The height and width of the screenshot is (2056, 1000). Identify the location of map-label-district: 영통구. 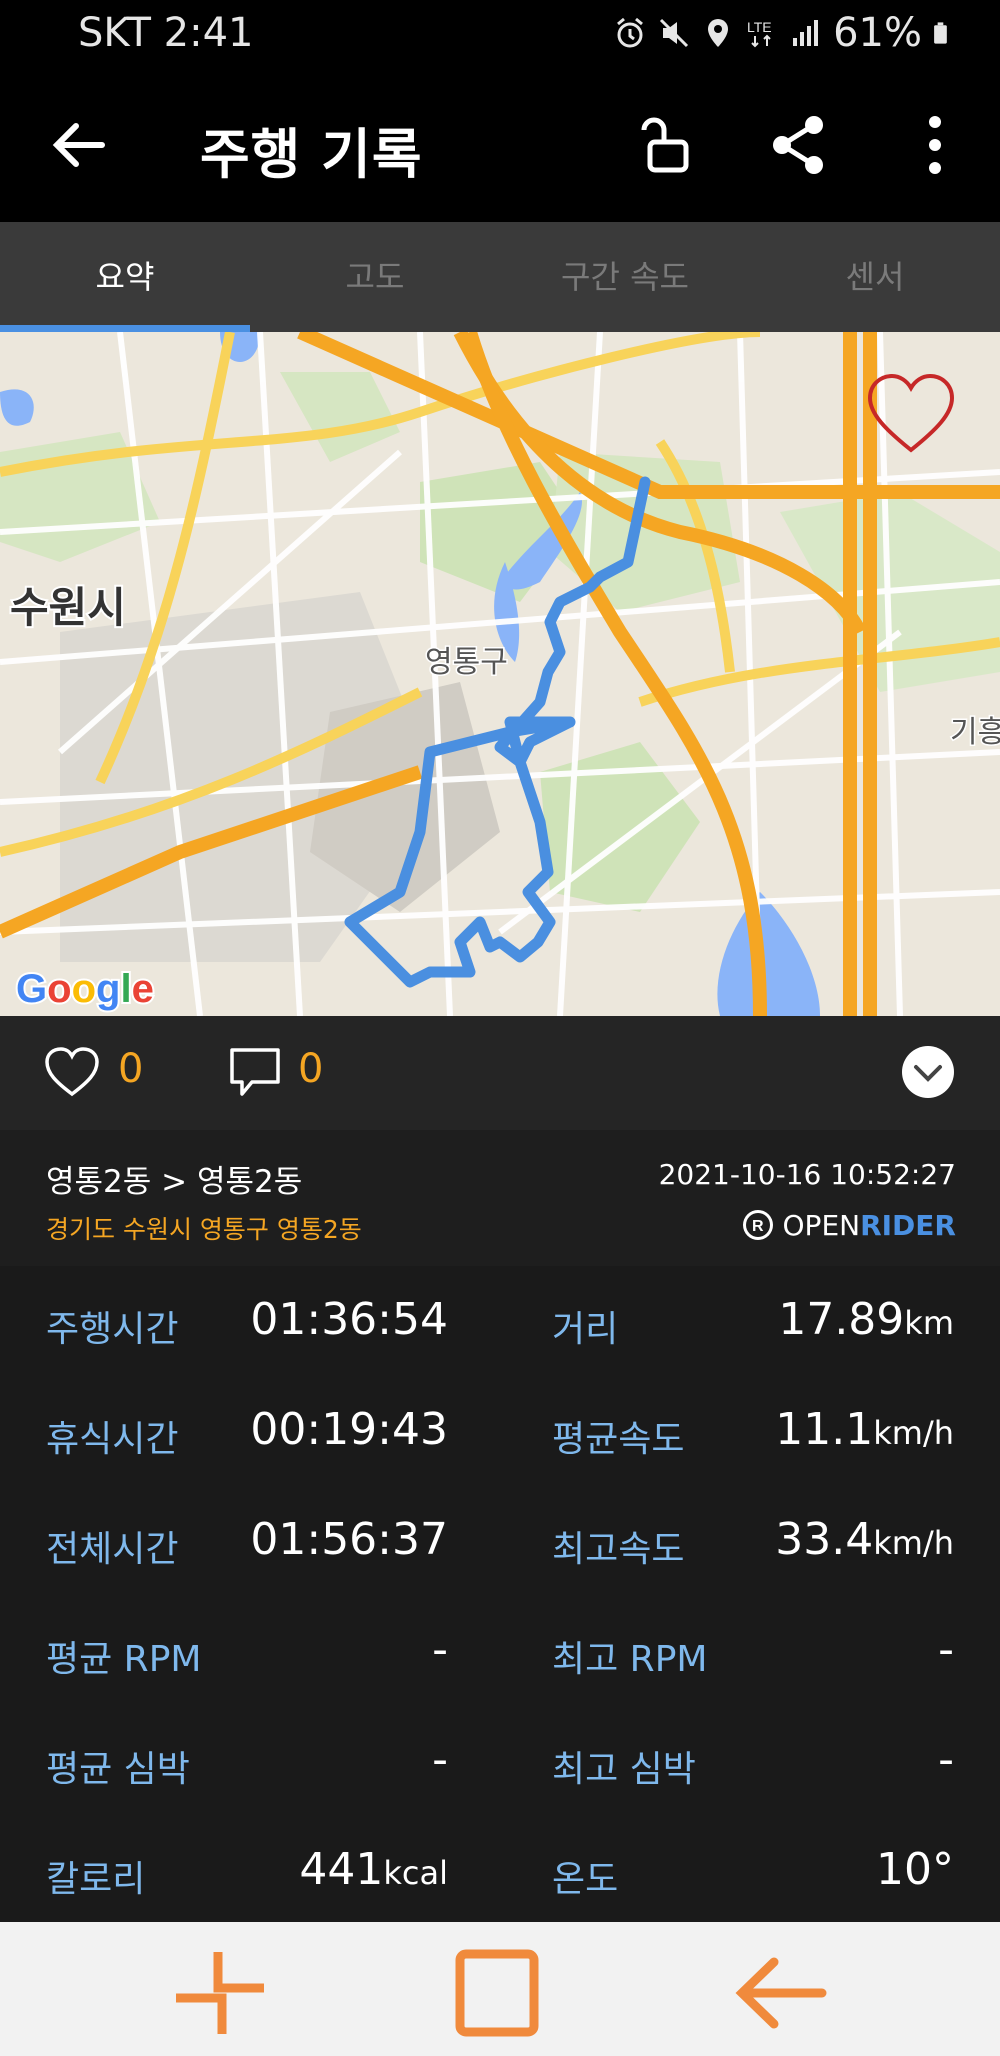
(466, 662).